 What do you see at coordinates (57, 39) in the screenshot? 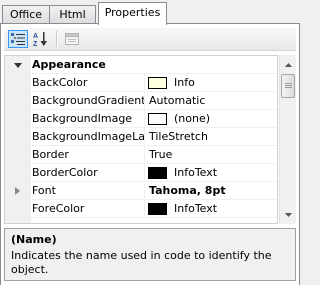
I see `toolbar-separator` at bounding box center [57, 39].